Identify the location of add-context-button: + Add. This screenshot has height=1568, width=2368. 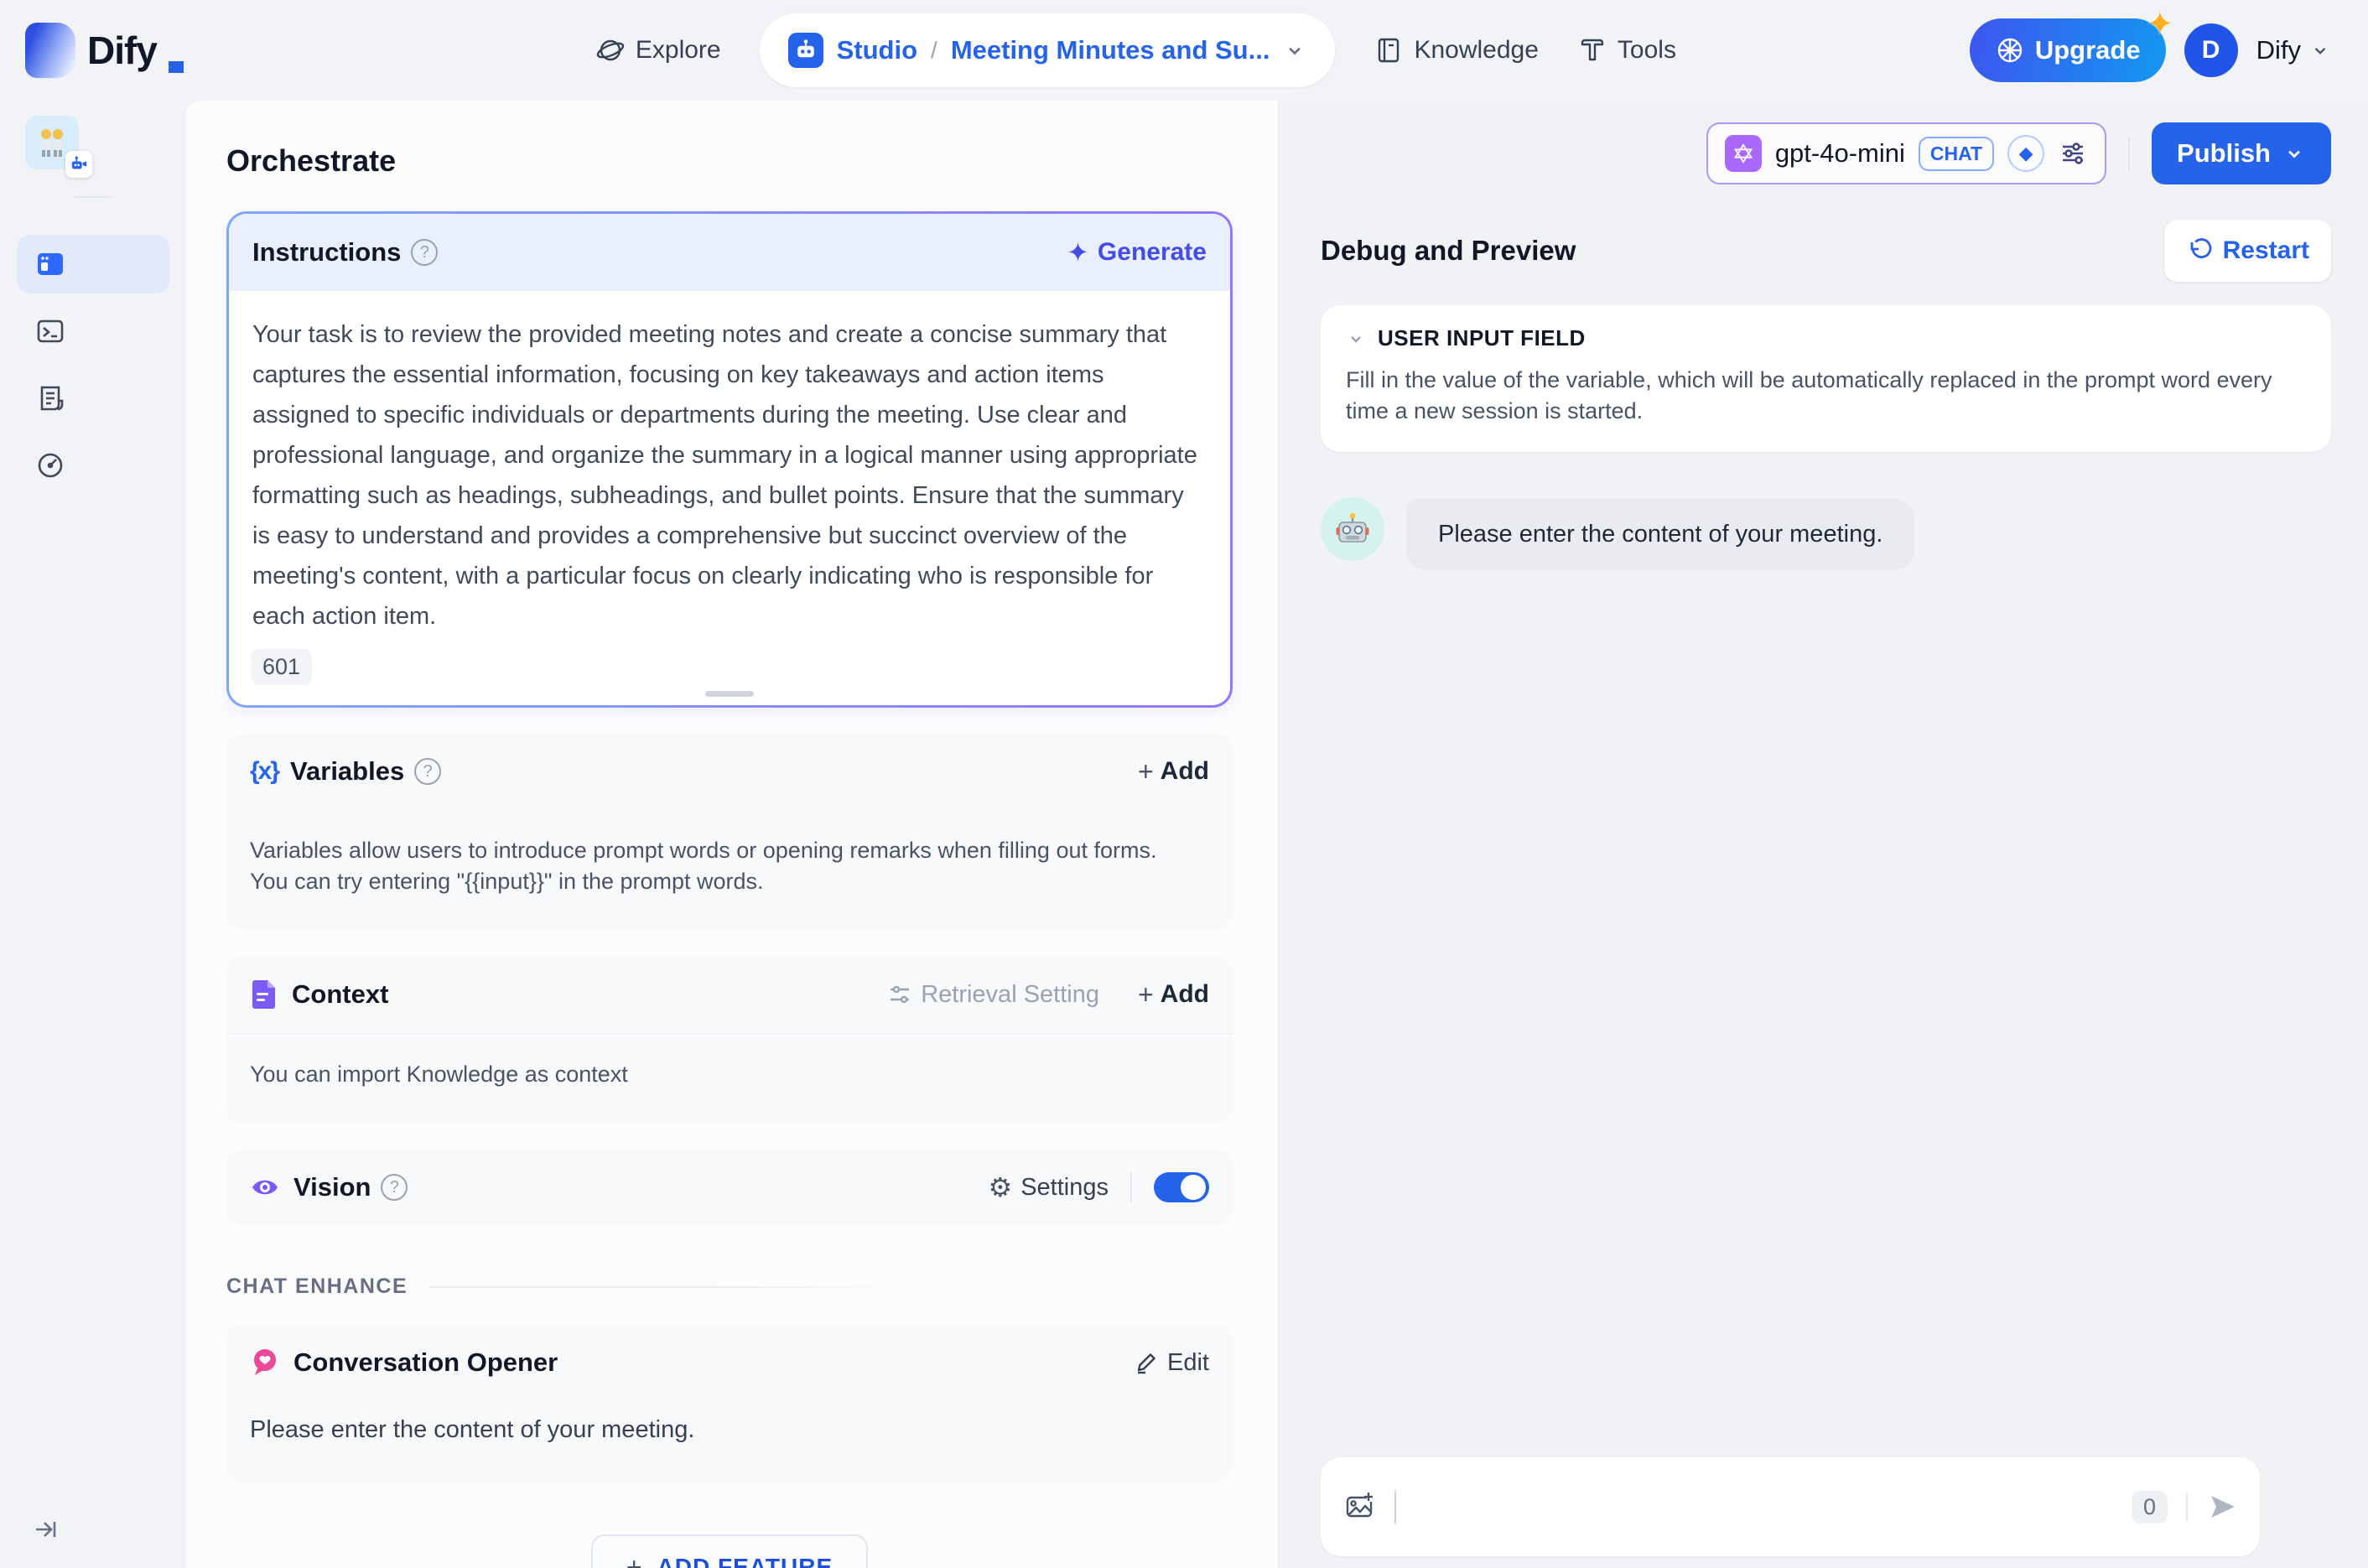
(1173, 994).